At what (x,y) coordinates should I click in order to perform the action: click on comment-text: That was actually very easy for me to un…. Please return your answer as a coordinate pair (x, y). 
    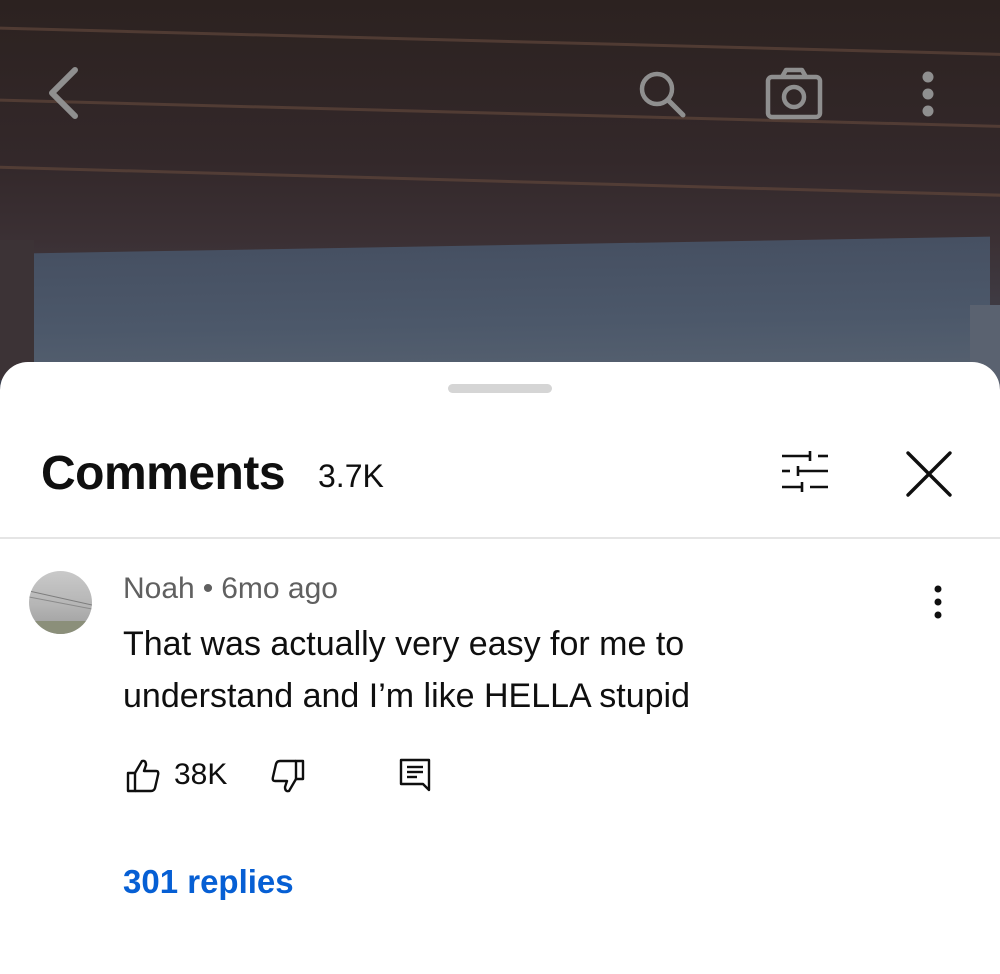
    Looking at the image, I should click on (407, 670).